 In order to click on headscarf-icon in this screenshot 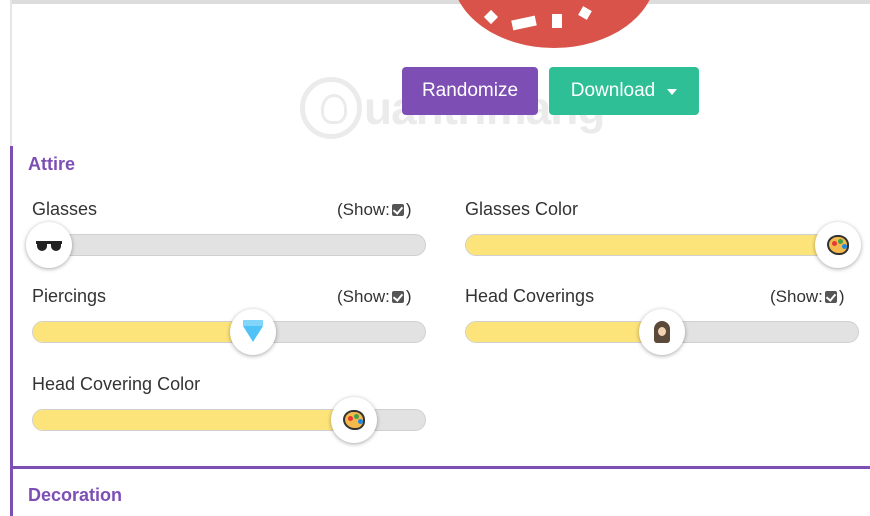, I will do `click(662, 332)`.